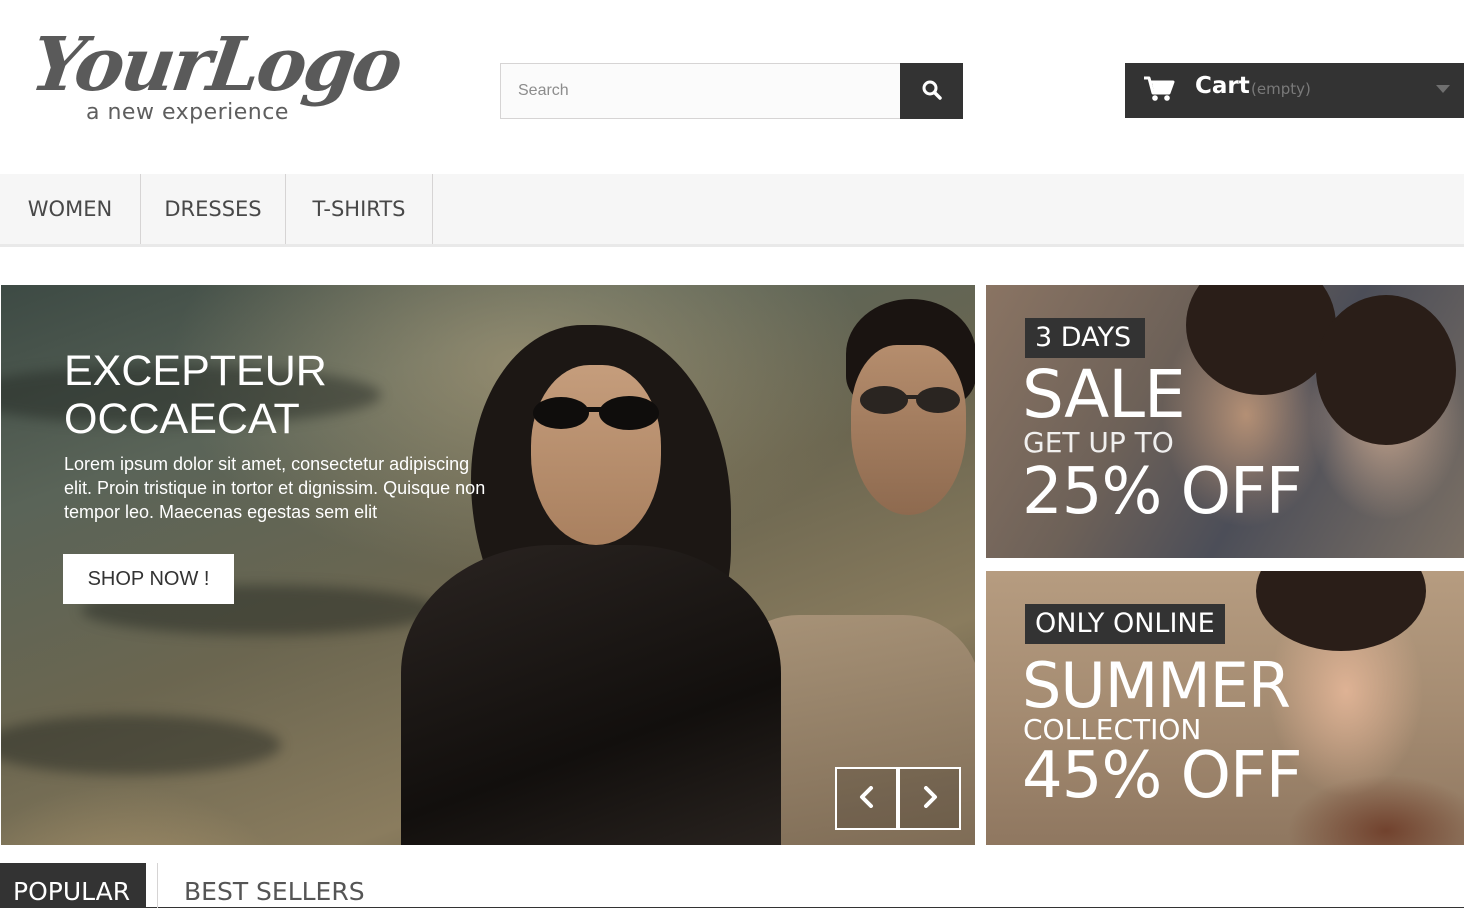 Image resolution: width=1464 pixels, height=908 pixels. I want to click on promo-banner-sale: 3 DAYS SALE GET UP TO 25% OFF, so click(1225, 421).